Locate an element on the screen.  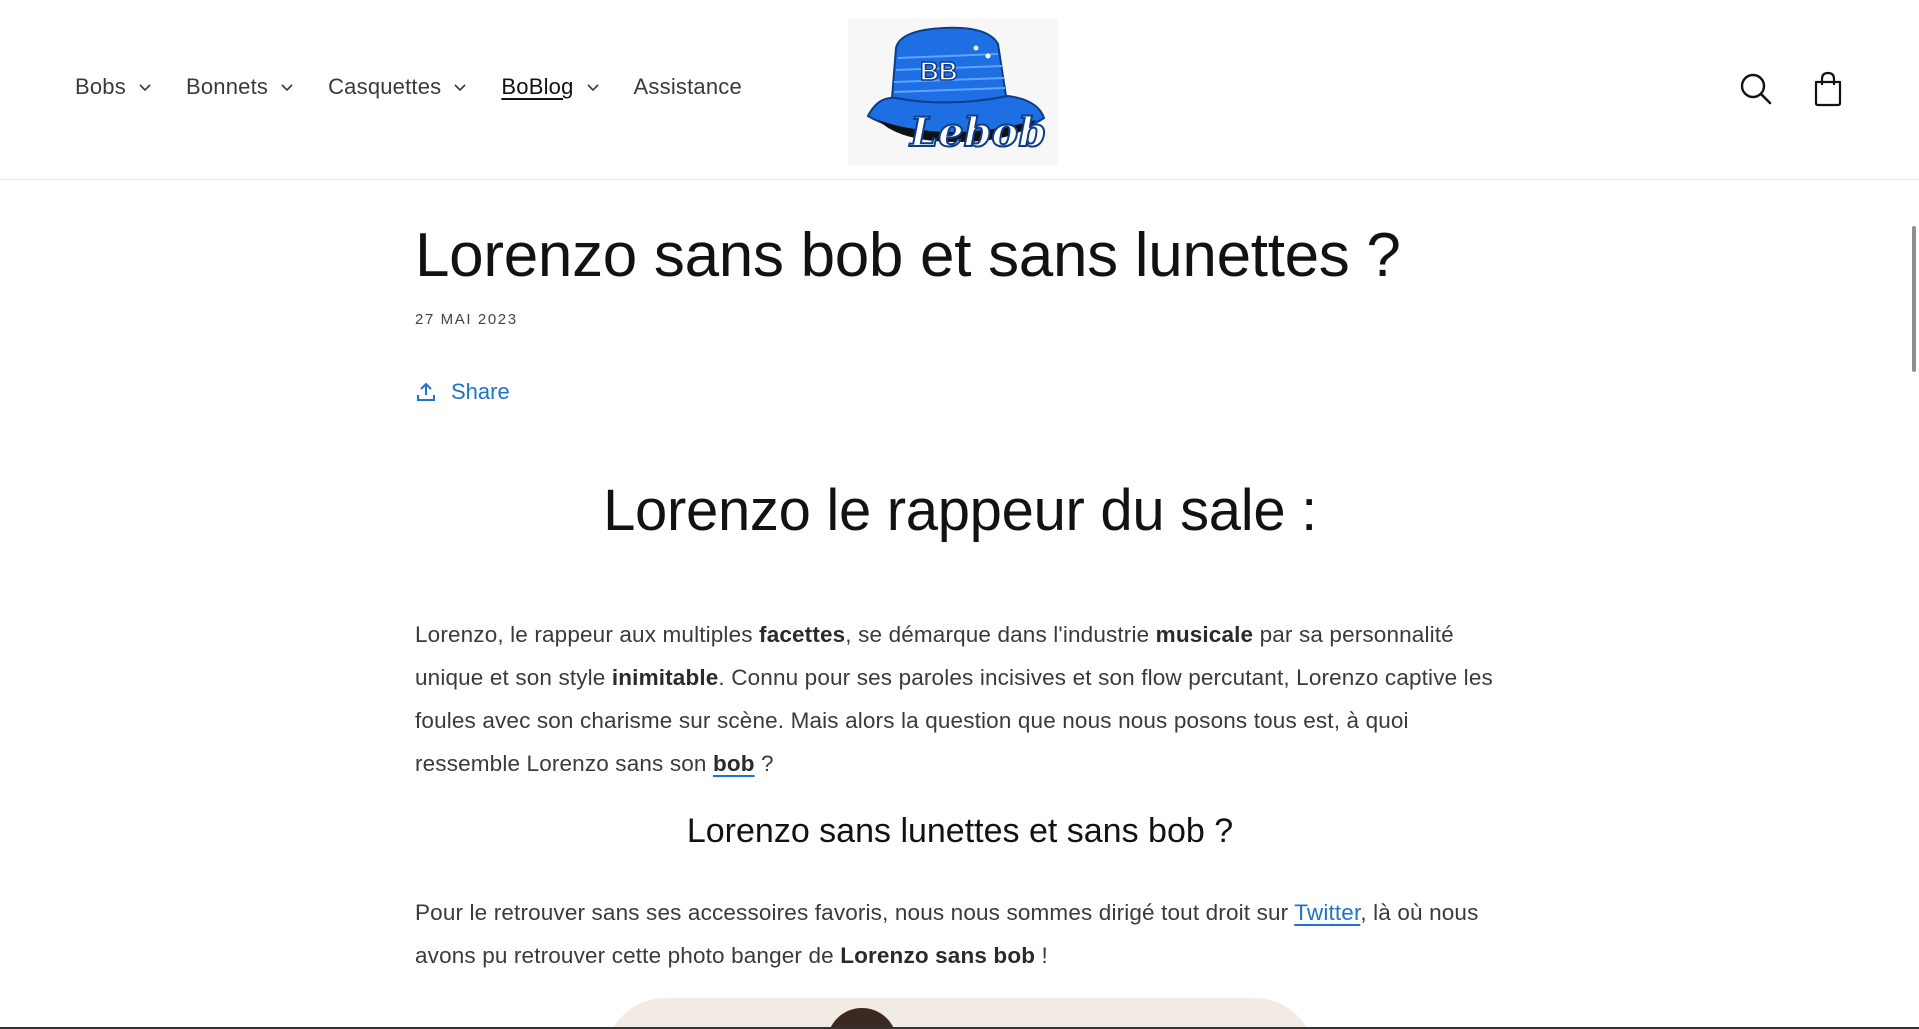
bob-link-label: bob is located at coordinates (734, 763).